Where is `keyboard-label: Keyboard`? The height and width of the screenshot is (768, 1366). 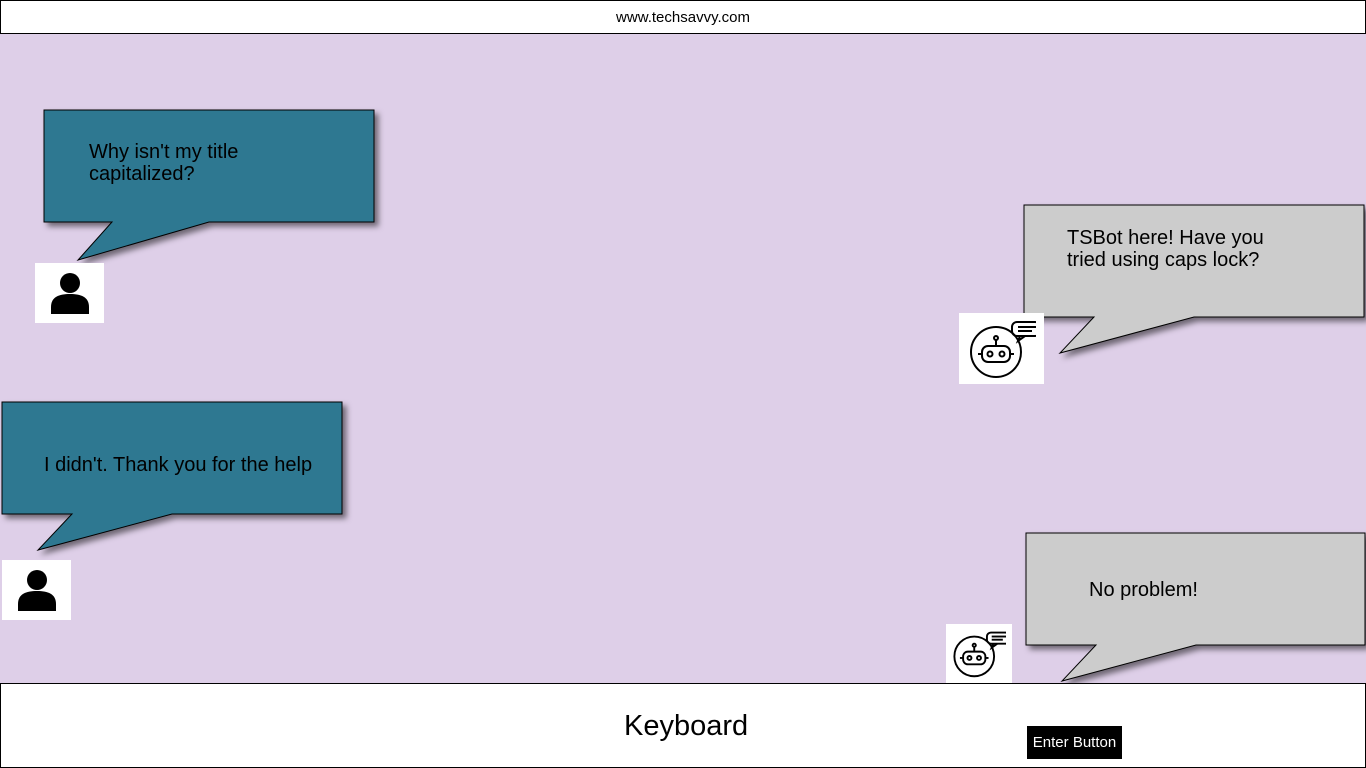 keyboard-label: Keyboard is located at coordinates (686, 726).